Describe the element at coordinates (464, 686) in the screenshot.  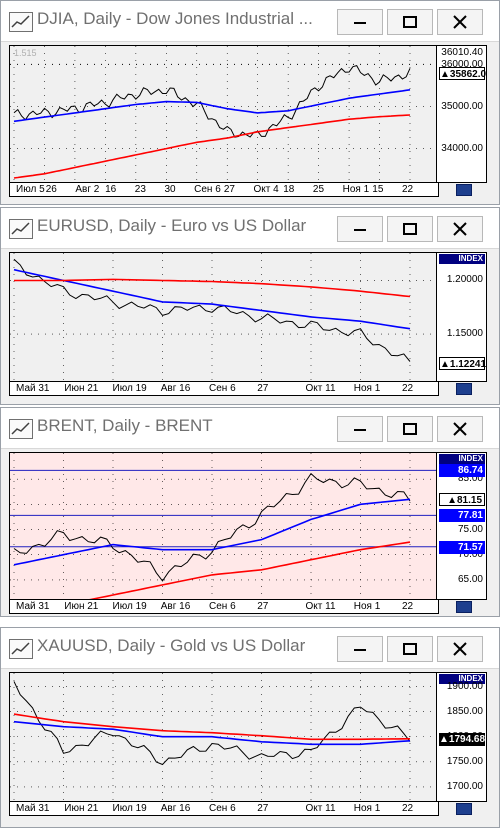
I see `y-tick-label: 1900.00` at that location.